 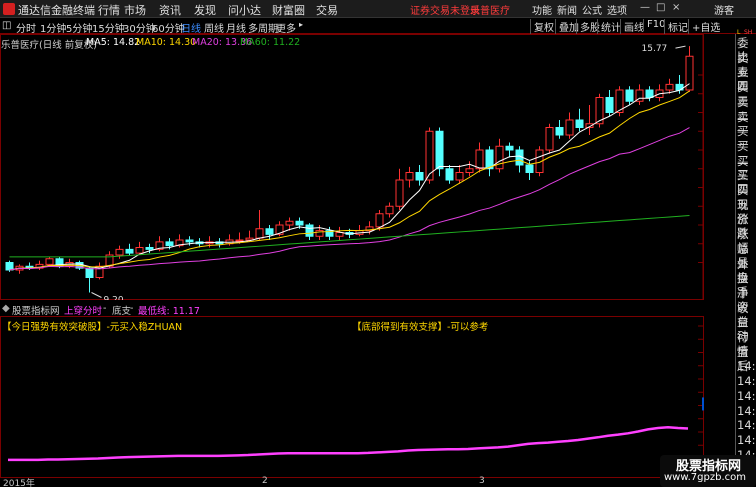 What do you see at coordinates (617, 9) in the screenshot?
I see `menu-xuanxiang: 选项` at bounding box center [617, 9].